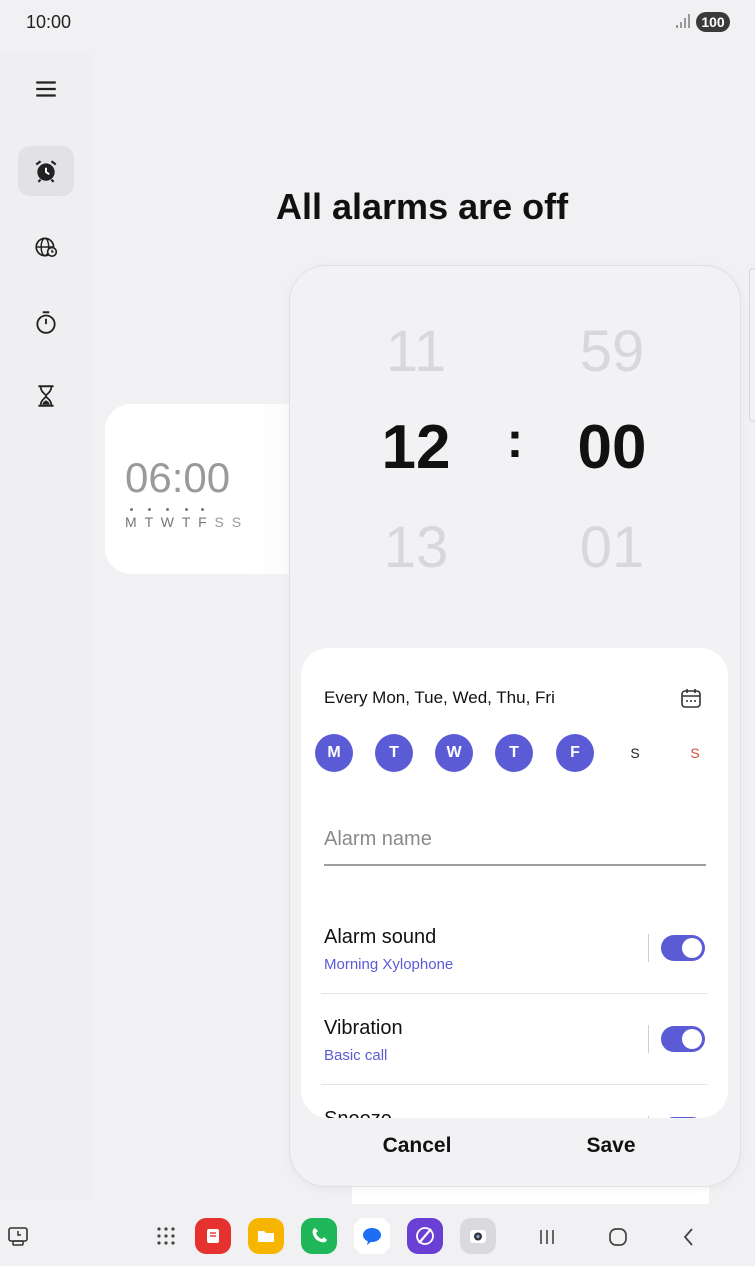  I want to click on screen-assistant-icon, so click(18, 1236).